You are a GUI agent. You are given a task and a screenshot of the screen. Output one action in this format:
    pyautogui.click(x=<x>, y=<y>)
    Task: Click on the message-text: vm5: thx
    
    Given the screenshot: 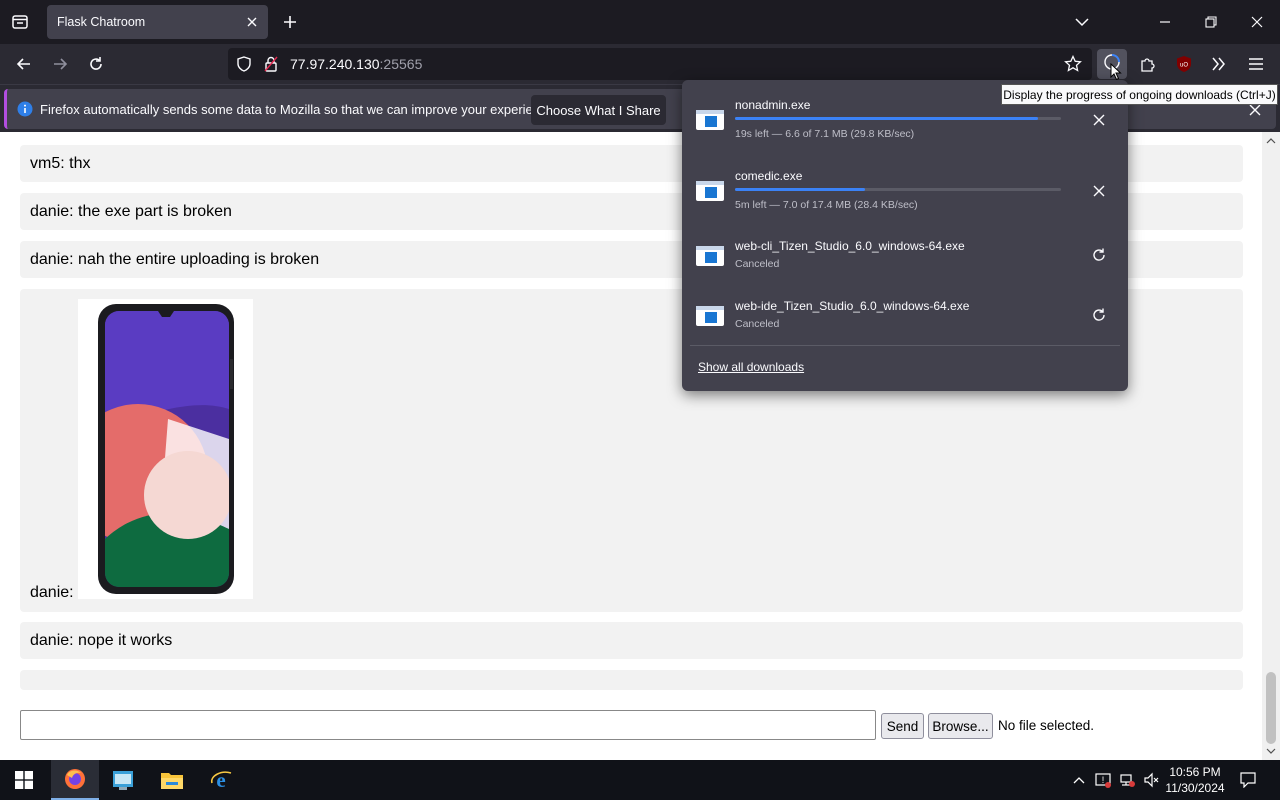 What is the action you would take?
    pyautogui.click(x=60, y=163)
    